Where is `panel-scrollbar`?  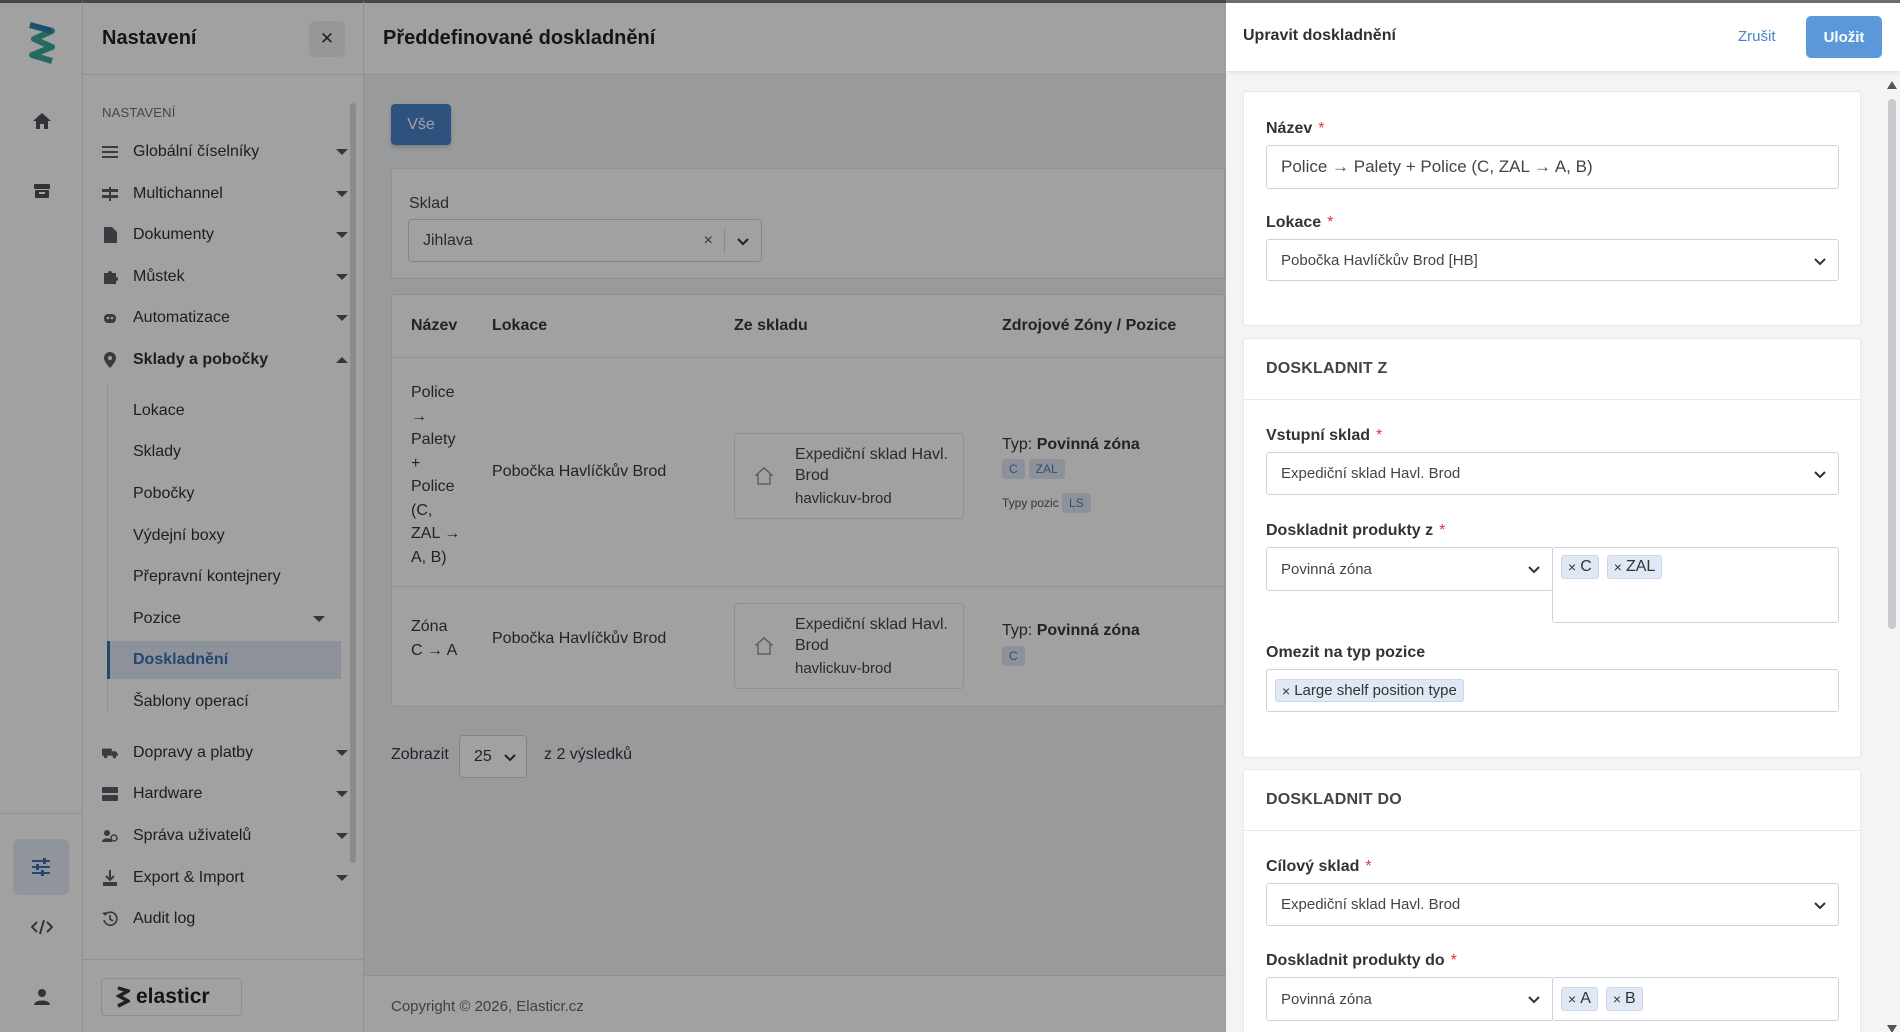
panel-scrollbar is located at coordinates (1891, 556).